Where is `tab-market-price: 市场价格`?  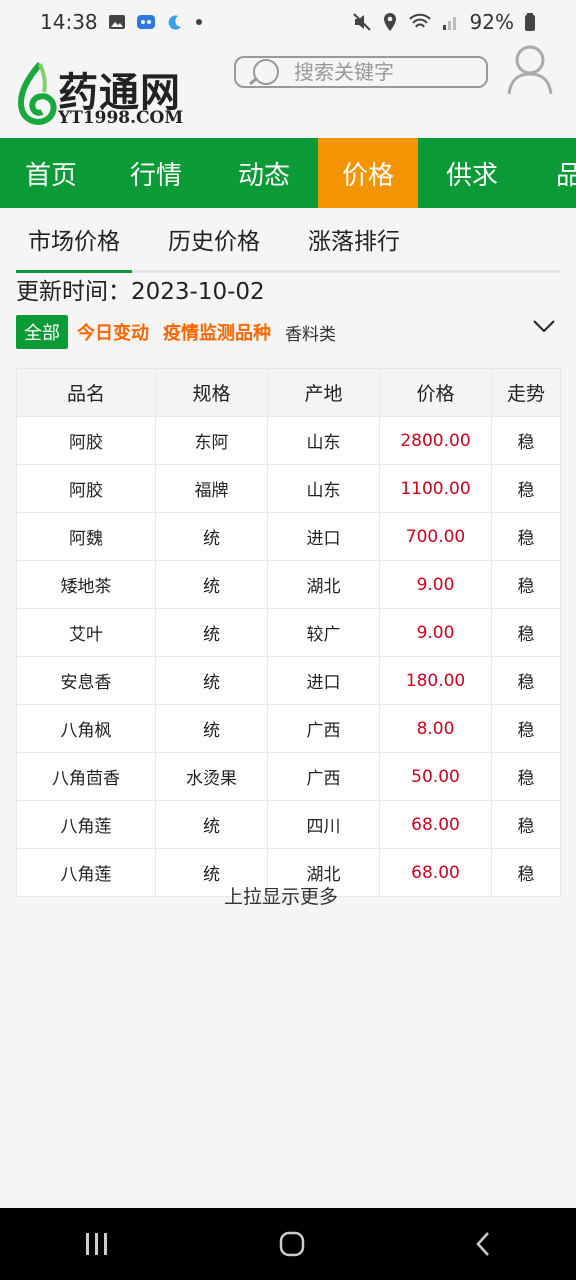 tab-market-price: 市场价格 is located at coordinates (74, 240).